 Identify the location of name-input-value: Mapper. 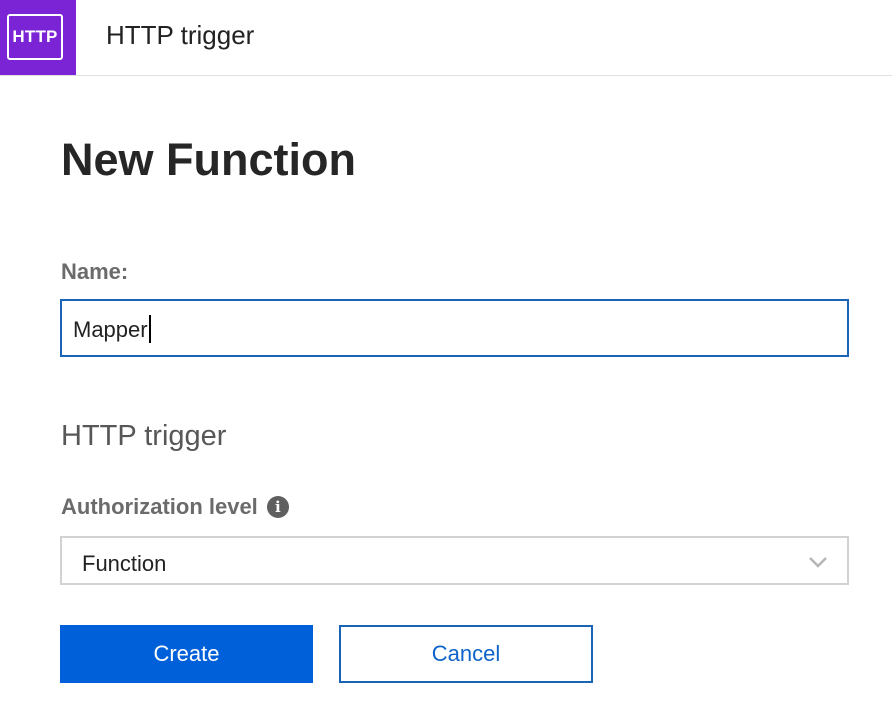
(112, 329).